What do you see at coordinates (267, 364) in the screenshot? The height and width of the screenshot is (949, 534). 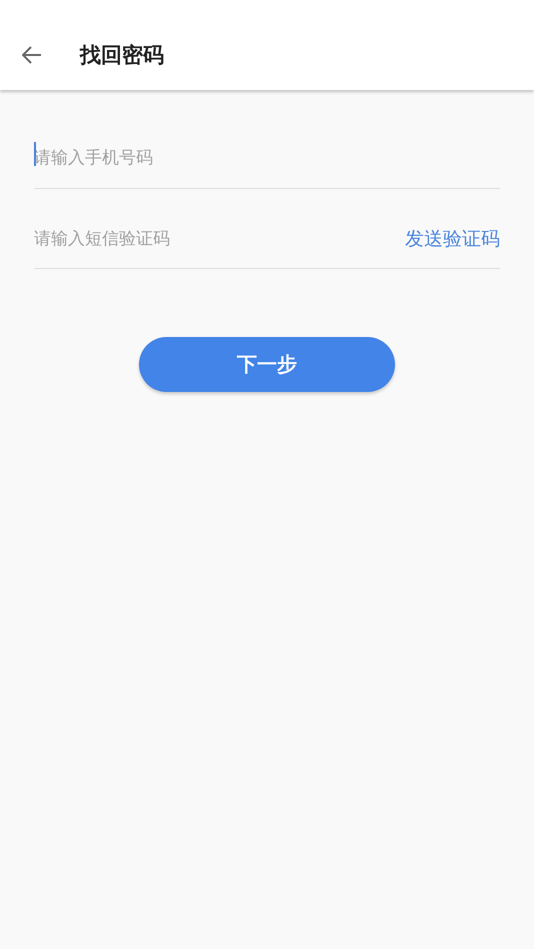 I see `next-button: 下一步` at bounding box center [267, 364].